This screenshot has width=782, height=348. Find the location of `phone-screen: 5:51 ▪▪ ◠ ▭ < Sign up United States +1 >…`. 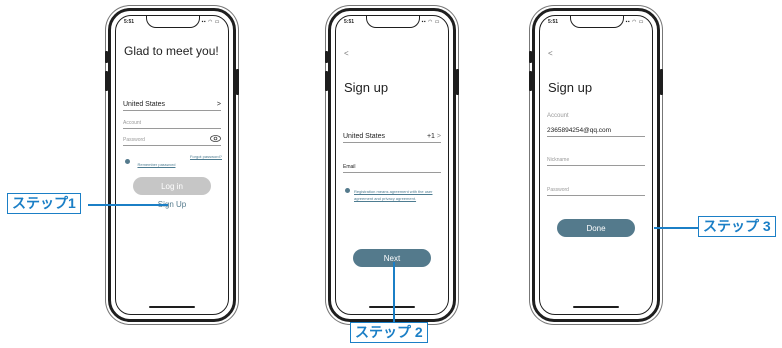

phone-screen: 5:51 ▪▪ ◠ ▭ < Sign up United States +1 >… is located at coordinates (392, 165).